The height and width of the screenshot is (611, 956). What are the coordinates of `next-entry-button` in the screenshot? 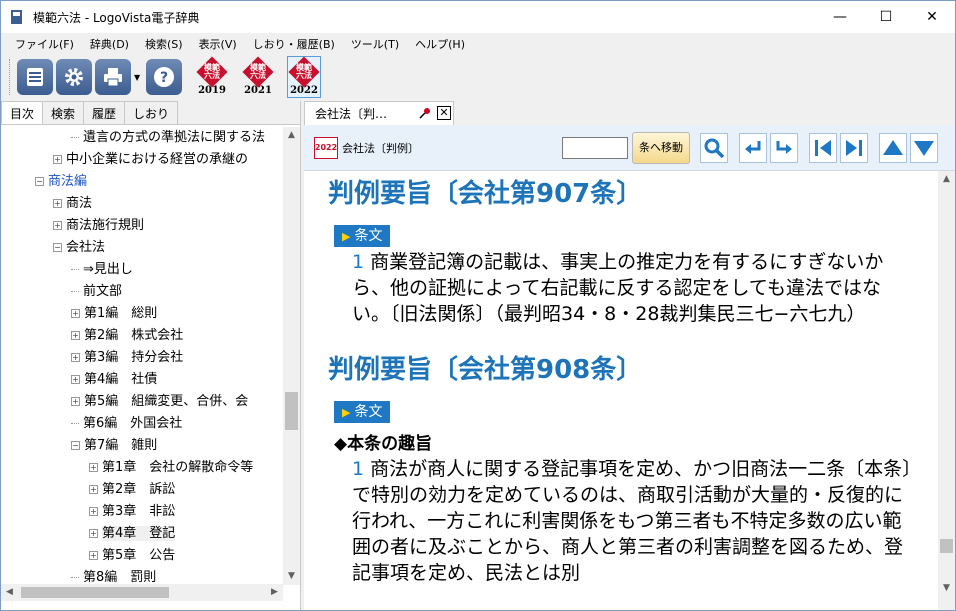 It's located at (854, 147).